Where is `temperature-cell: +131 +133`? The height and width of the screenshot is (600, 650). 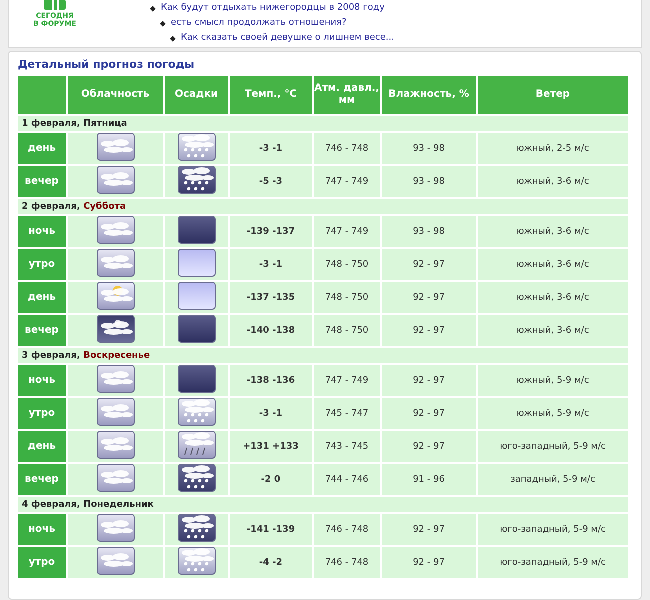 temperature-cell: +131 +133 is located at coordinates (271, 446).